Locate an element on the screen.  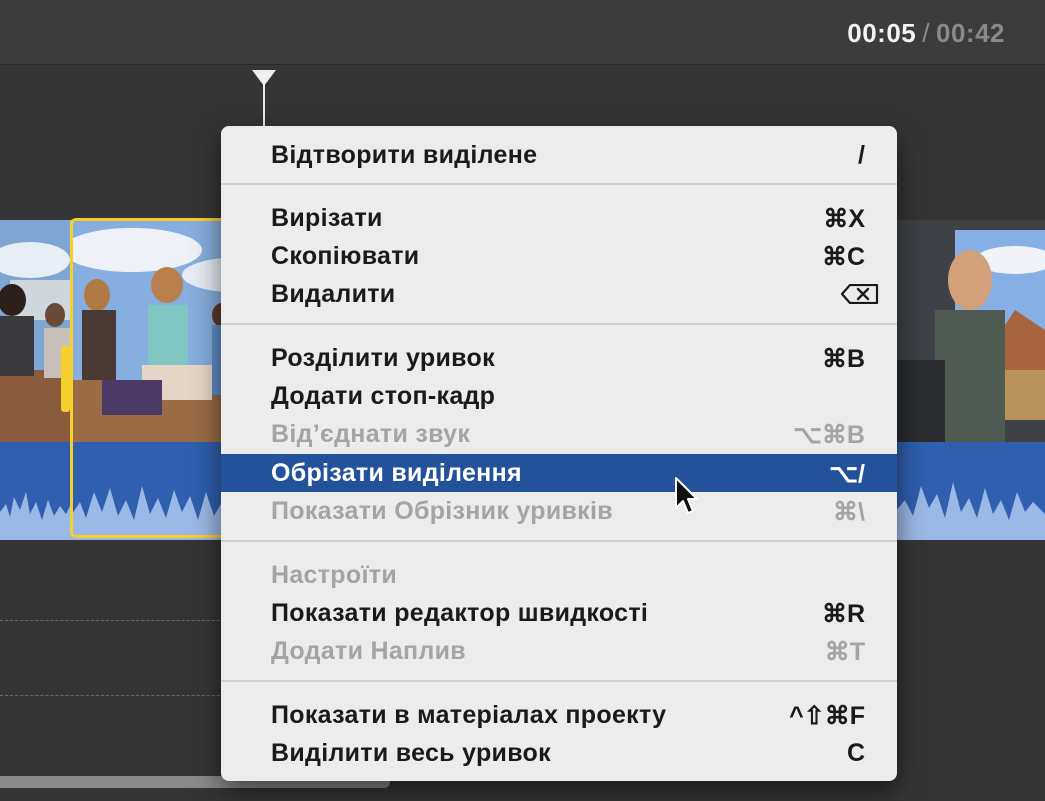
delete-key-icon is located at coordinates (860, 294).